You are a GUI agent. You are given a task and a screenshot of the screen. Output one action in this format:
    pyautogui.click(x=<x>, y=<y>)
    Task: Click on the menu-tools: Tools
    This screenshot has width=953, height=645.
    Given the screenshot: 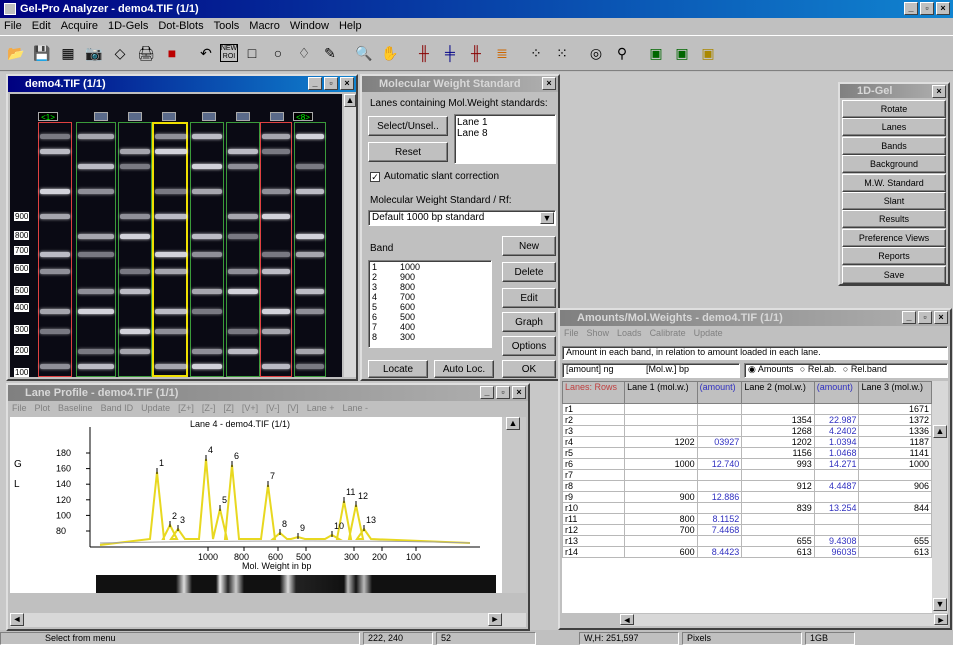 What is the action you would take?
    pyautogui.click(x=227, y=26)
    